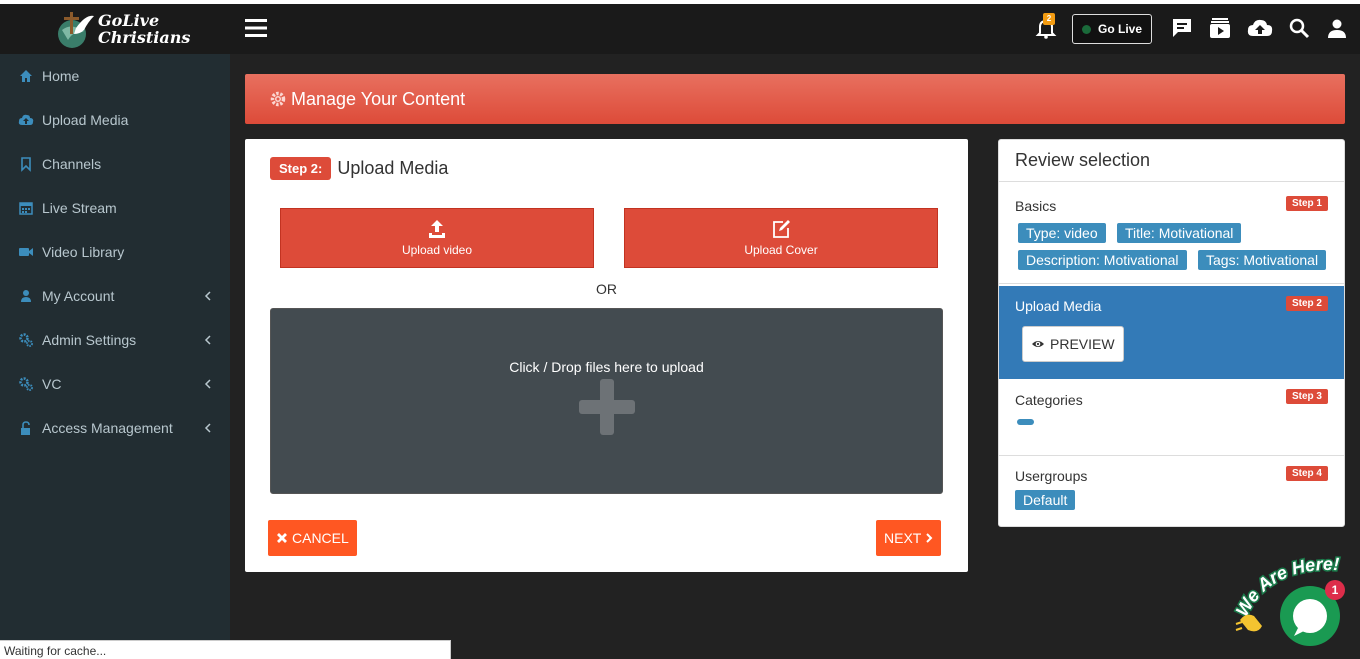  What do you see at coordinates (26, 208) in the screenshot?
I see `calendar-icon` at bounding box center [26, 208].